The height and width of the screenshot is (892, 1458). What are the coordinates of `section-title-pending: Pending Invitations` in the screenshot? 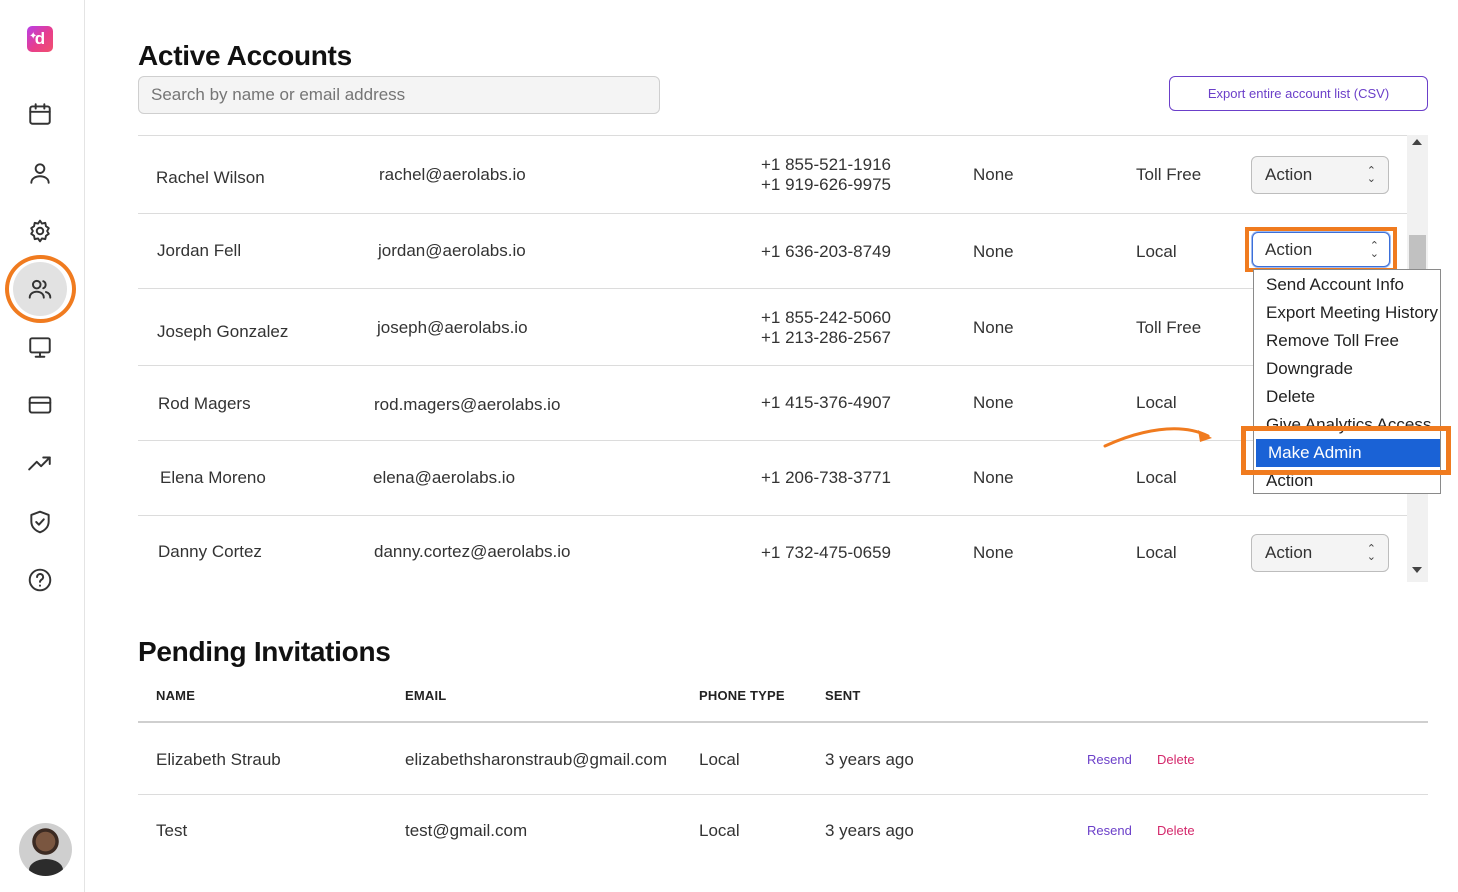 It's located at (264, 651).